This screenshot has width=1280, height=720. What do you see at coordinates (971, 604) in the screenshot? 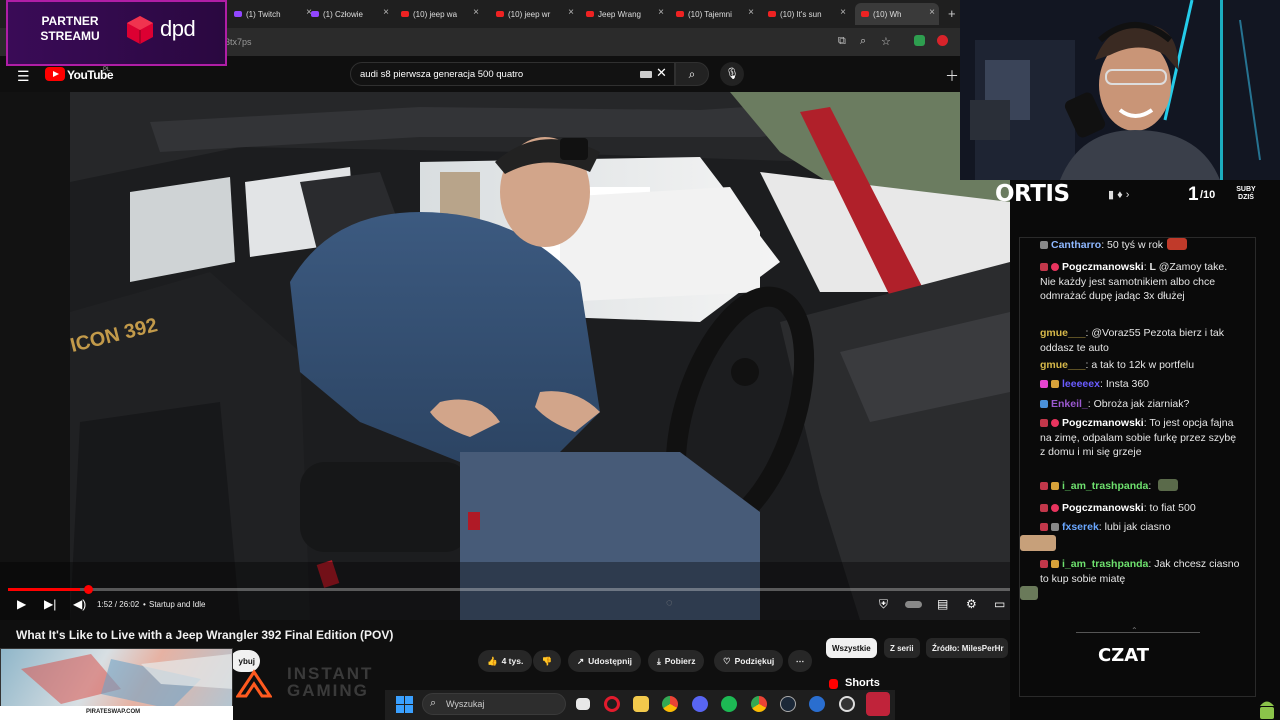
I see `settings-gear-icon: ⚙` at bounding box center [971, 604].